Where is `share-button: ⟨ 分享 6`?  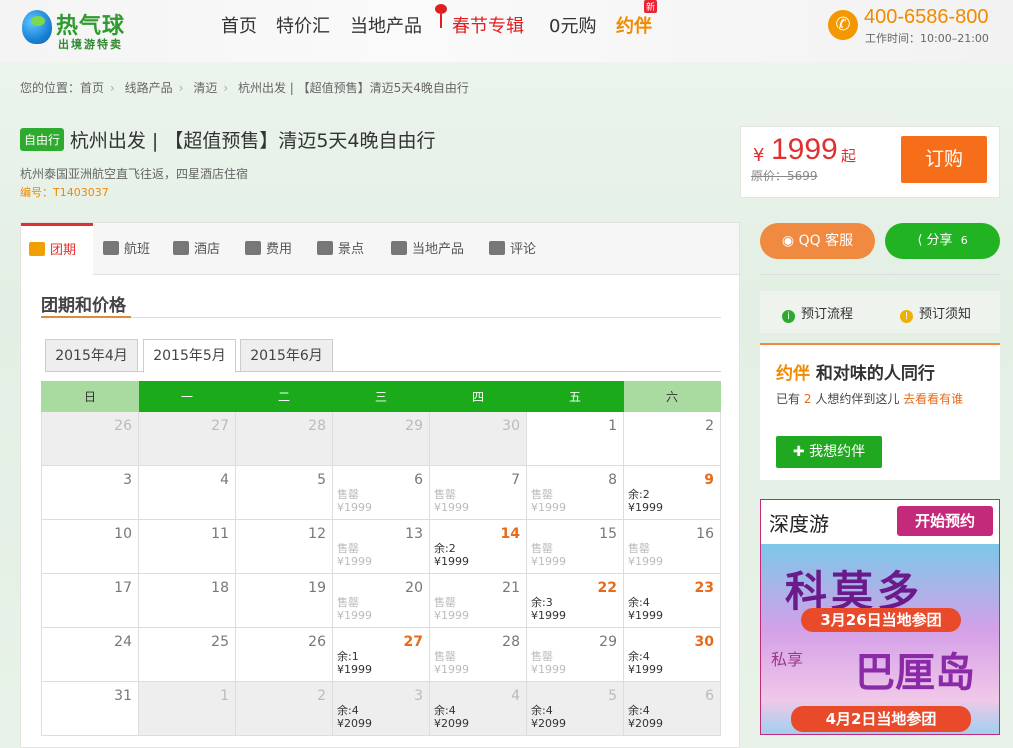 share-button: ⟨ 分享 6 is located at coordinates (942, 241).